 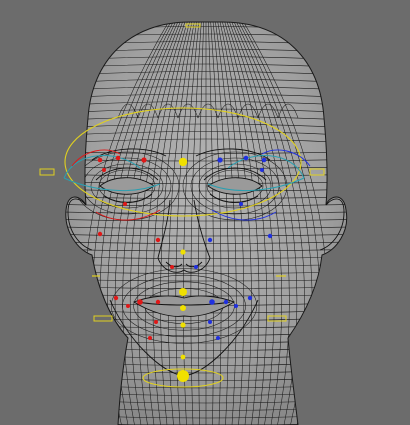 I want to click on right-brow-inner-control, so click(x=220, y=160).